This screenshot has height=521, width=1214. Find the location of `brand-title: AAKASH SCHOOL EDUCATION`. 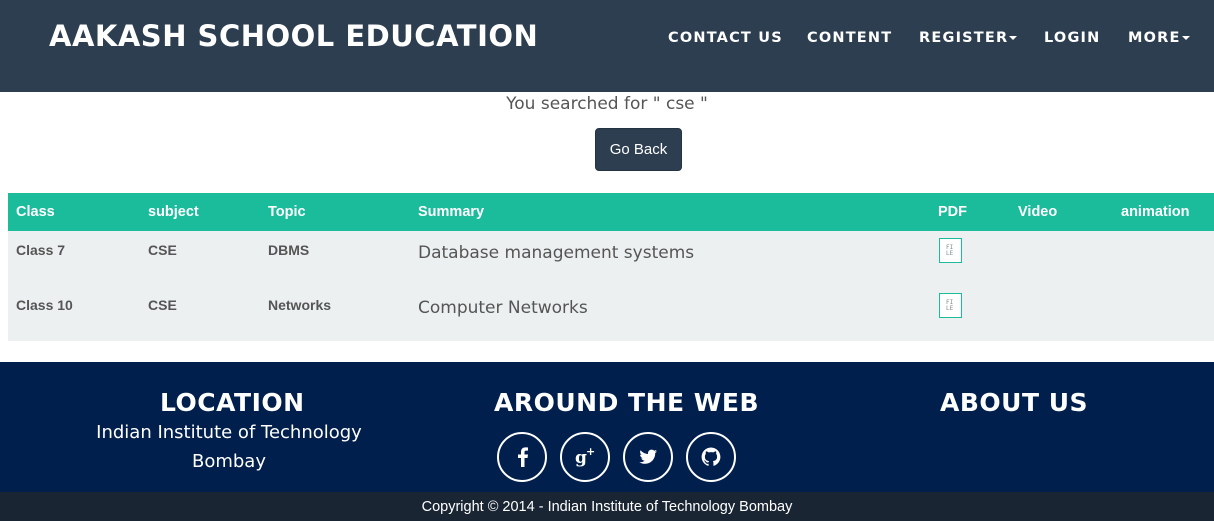

brand-title: AAKASH SCHOOL EDUCATION is located at coordinates (293, 36).